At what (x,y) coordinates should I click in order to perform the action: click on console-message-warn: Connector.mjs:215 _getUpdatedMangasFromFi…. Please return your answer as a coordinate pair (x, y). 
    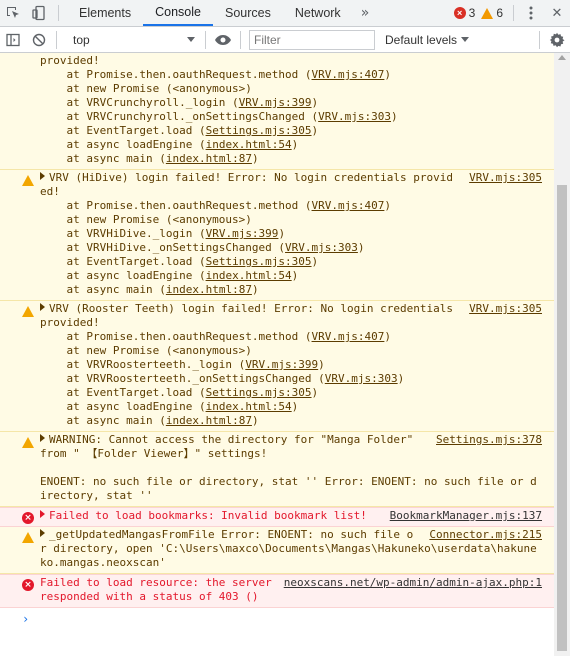
    Looking at the image, I should click on (277, 550).